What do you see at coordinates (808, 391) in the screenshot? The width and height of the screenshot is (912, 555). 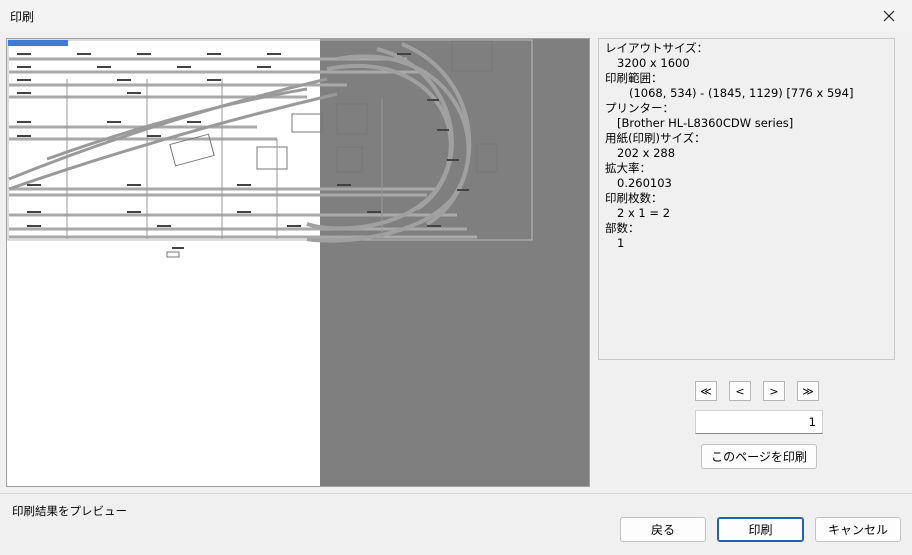 I see `last-page-button: ≫` at bounding box center [808, 391].